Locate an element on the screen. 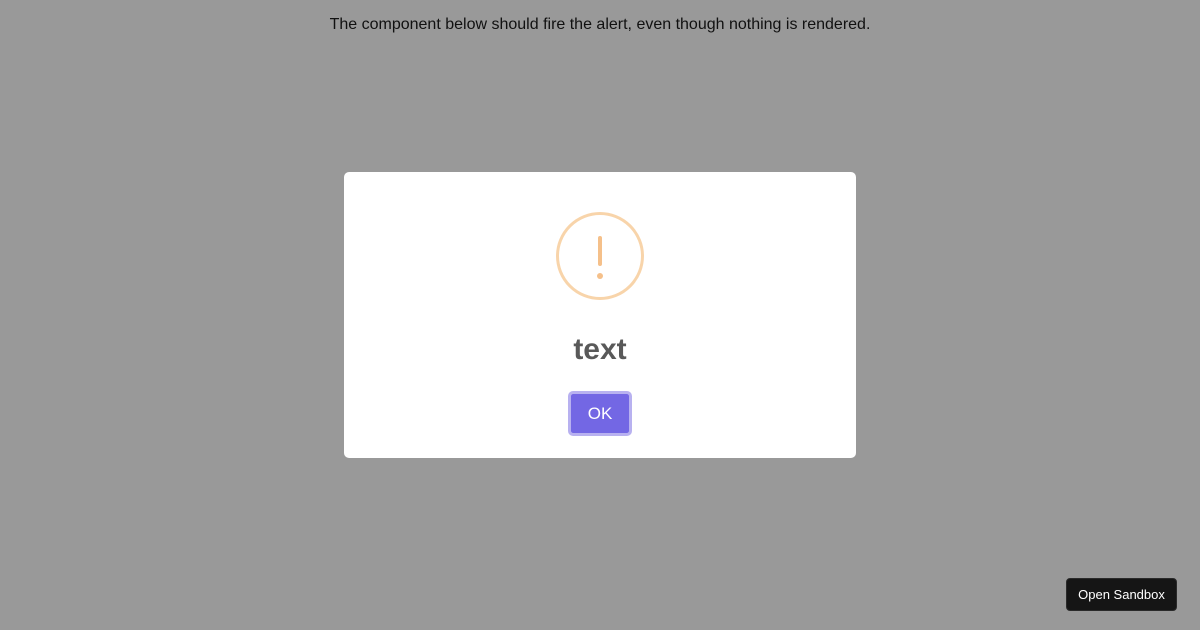  warning-icon-bar is located at coordinates (600, 251).